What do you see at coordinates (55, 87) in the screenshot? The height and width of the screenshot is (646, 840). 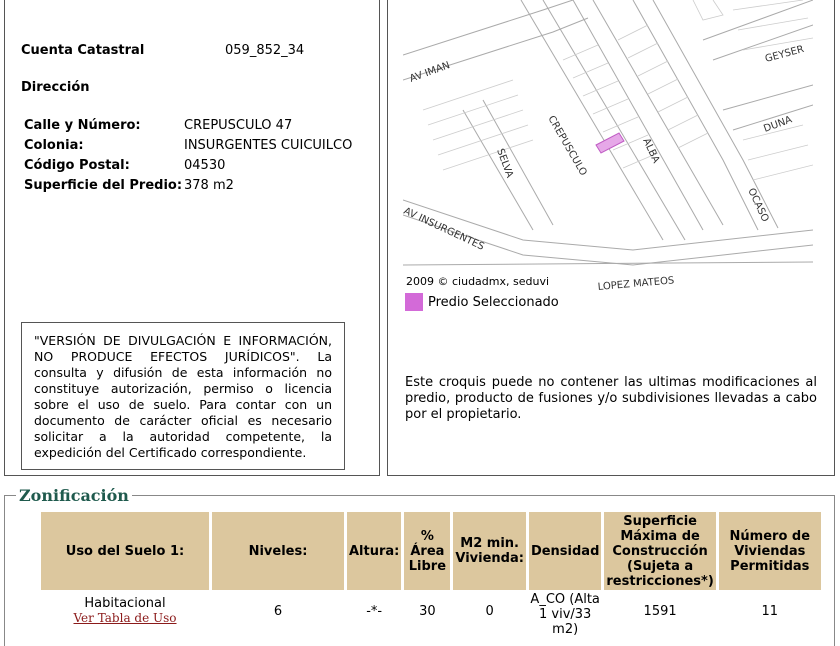 I see `address-heading: Dirección` at bounding box center [55, 87].